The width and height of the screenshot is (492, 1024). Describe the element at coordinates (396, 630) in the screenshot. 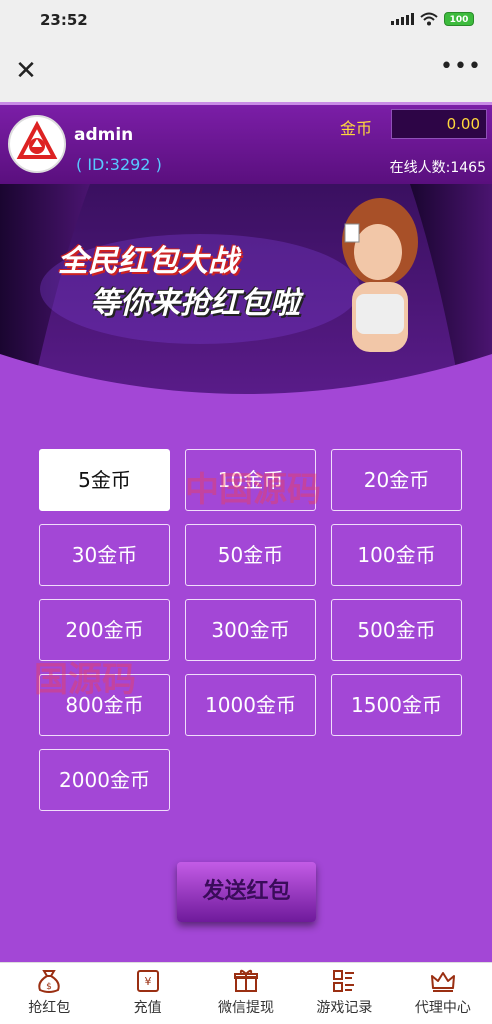

I see `amount-option: 500金币` at that location.